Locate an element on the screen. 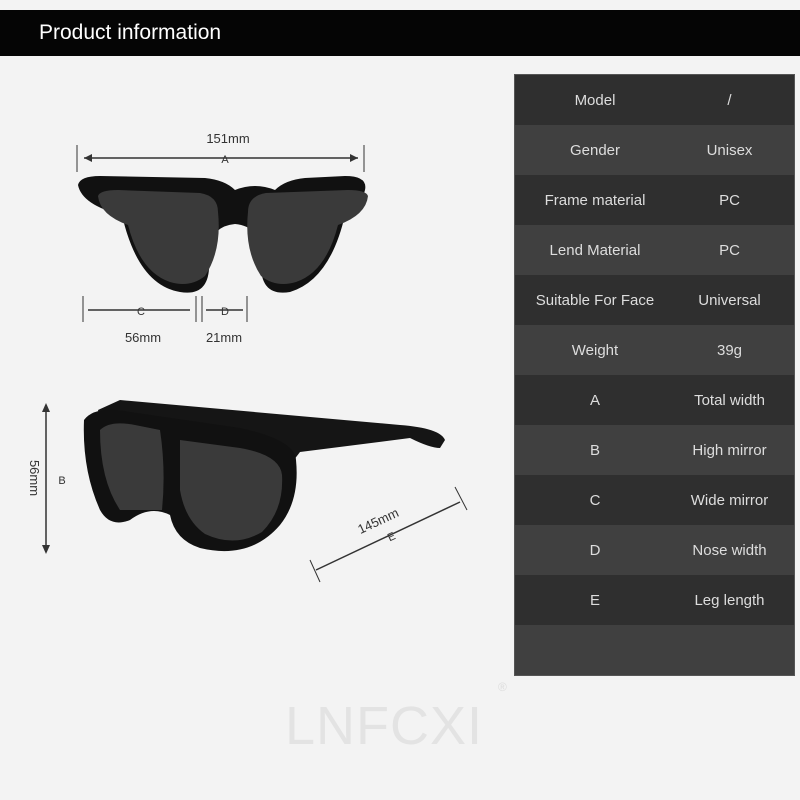 This screenshot has height=800, width=800. spec-row: E Leg length is located at coordinates (654, 600).